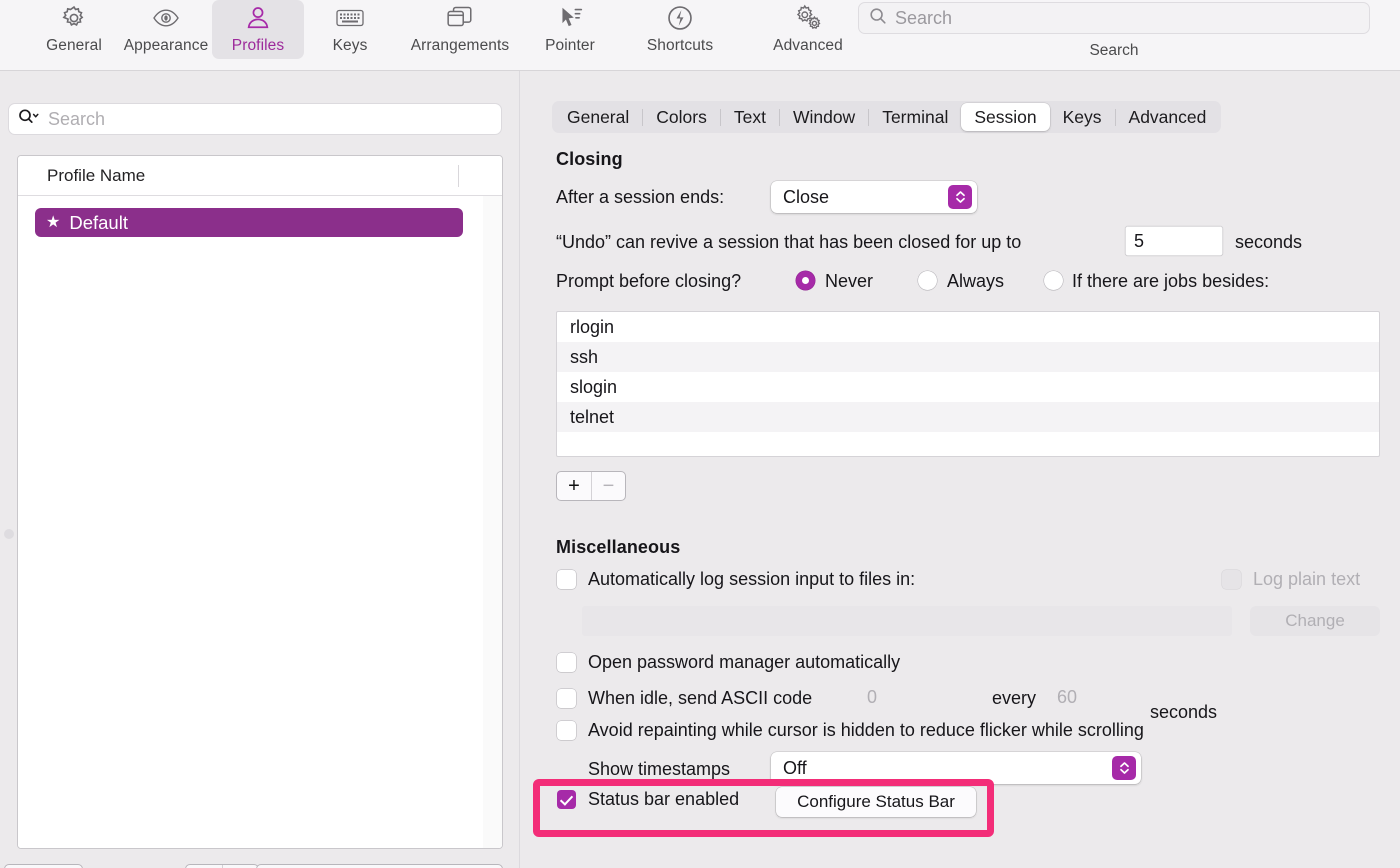 This screenshot has height=868, width=1400. What do you see at coordinates (659, 769) in the screenshot?
I see `show-timestamps-label: Show timestamps` at bounding box center [659, 769].